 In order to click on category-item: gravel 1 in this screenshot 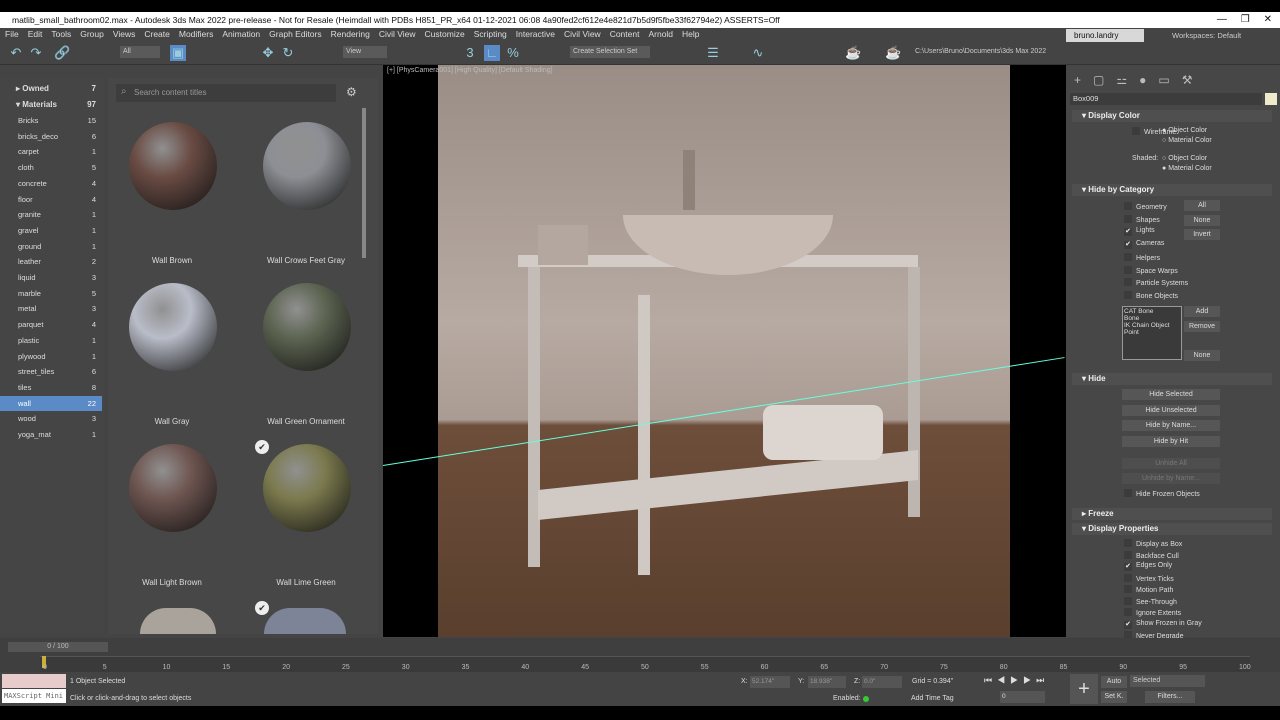, I will do `click(51, 230)`.